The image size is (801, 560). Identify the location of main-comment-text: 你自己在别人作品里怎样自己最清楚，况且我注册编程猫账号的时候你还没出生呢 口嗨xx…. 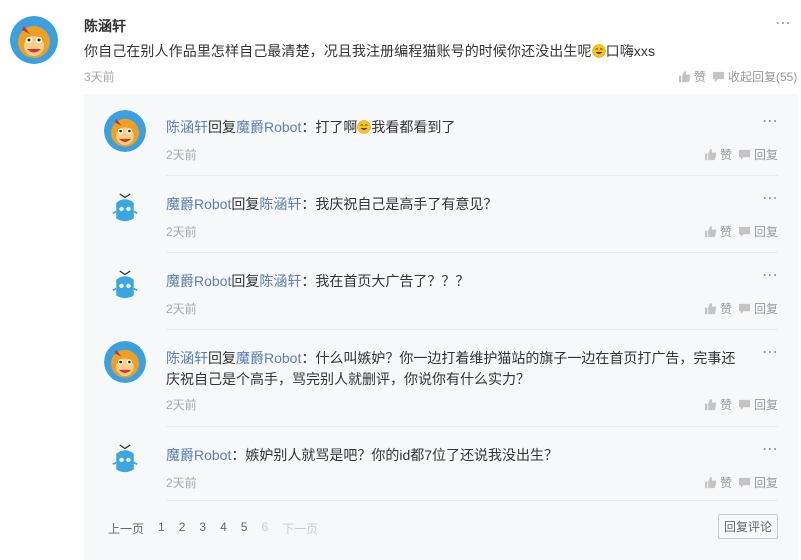
(369, 51).